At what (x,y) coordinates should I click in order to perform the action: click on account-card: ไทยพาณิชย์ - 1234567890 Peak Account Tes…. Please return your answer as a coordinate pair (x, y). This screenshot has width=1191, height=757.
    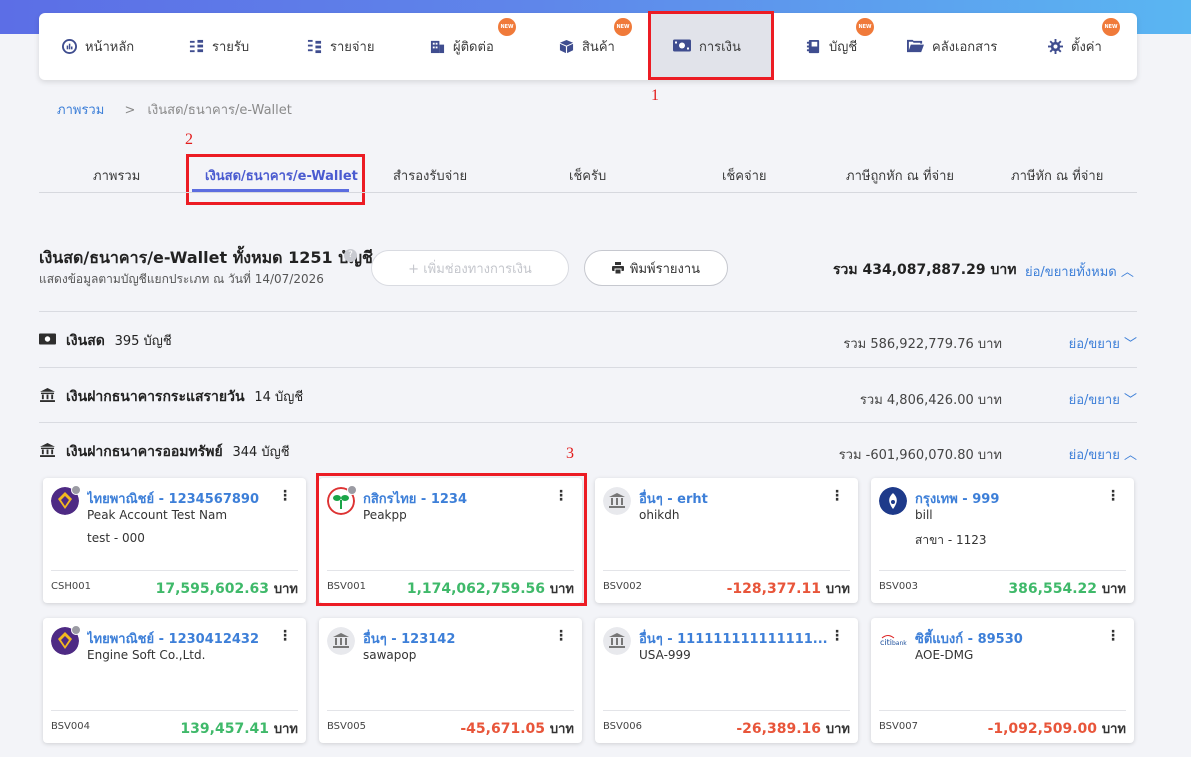
    Looking at the image, I should click on (174, 540).